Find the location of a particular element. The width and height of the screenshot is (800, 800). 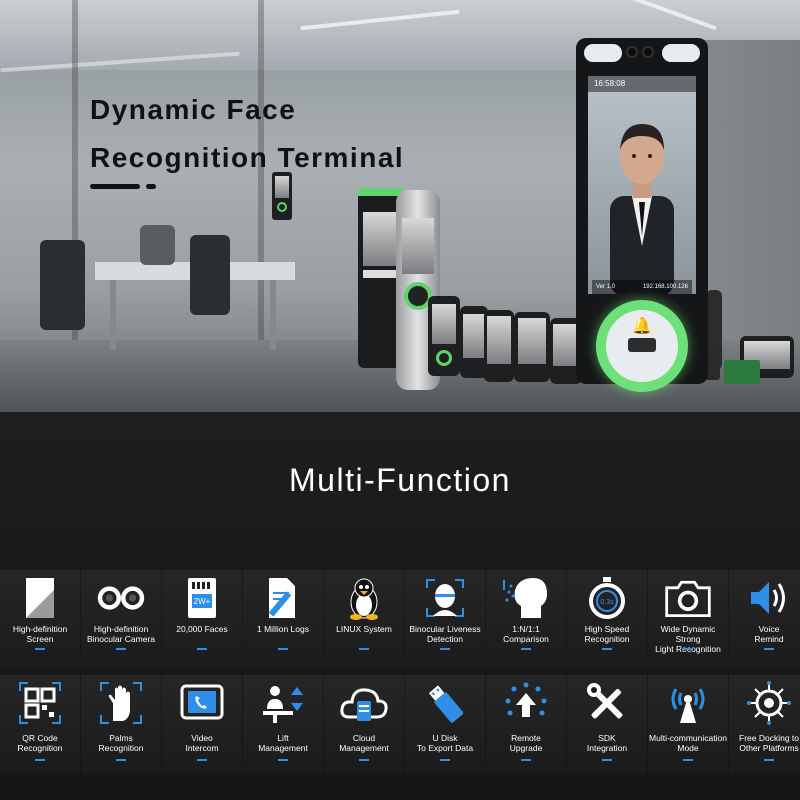

hero-title: Dynamic Face Recognition Terminal is located at coordinates (247, 133).